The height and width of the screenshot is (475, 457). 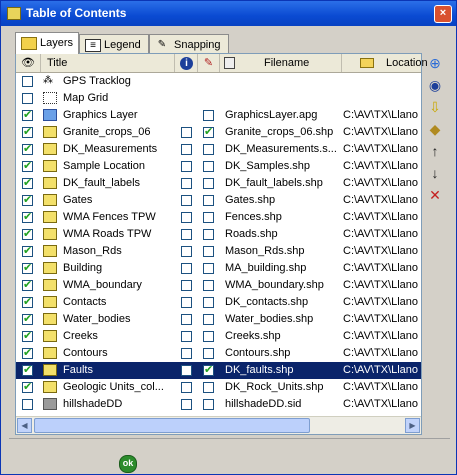 I want to click on layer-row: Creeks Creeks.shp C:\AV\TX\Llano, so click(x=218, y=336).